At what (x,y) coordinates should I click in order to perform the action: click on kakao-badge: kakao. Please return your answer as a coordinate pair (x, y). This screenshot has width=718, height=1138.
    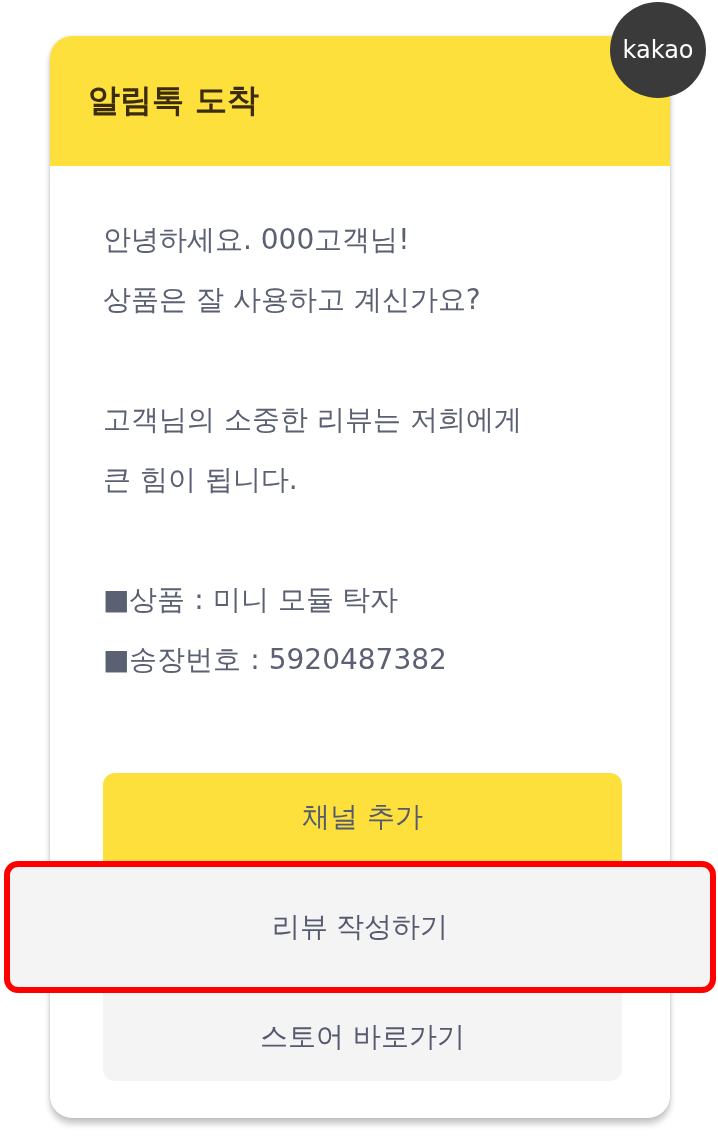
    Looking at the image, I should click on (658, 50).